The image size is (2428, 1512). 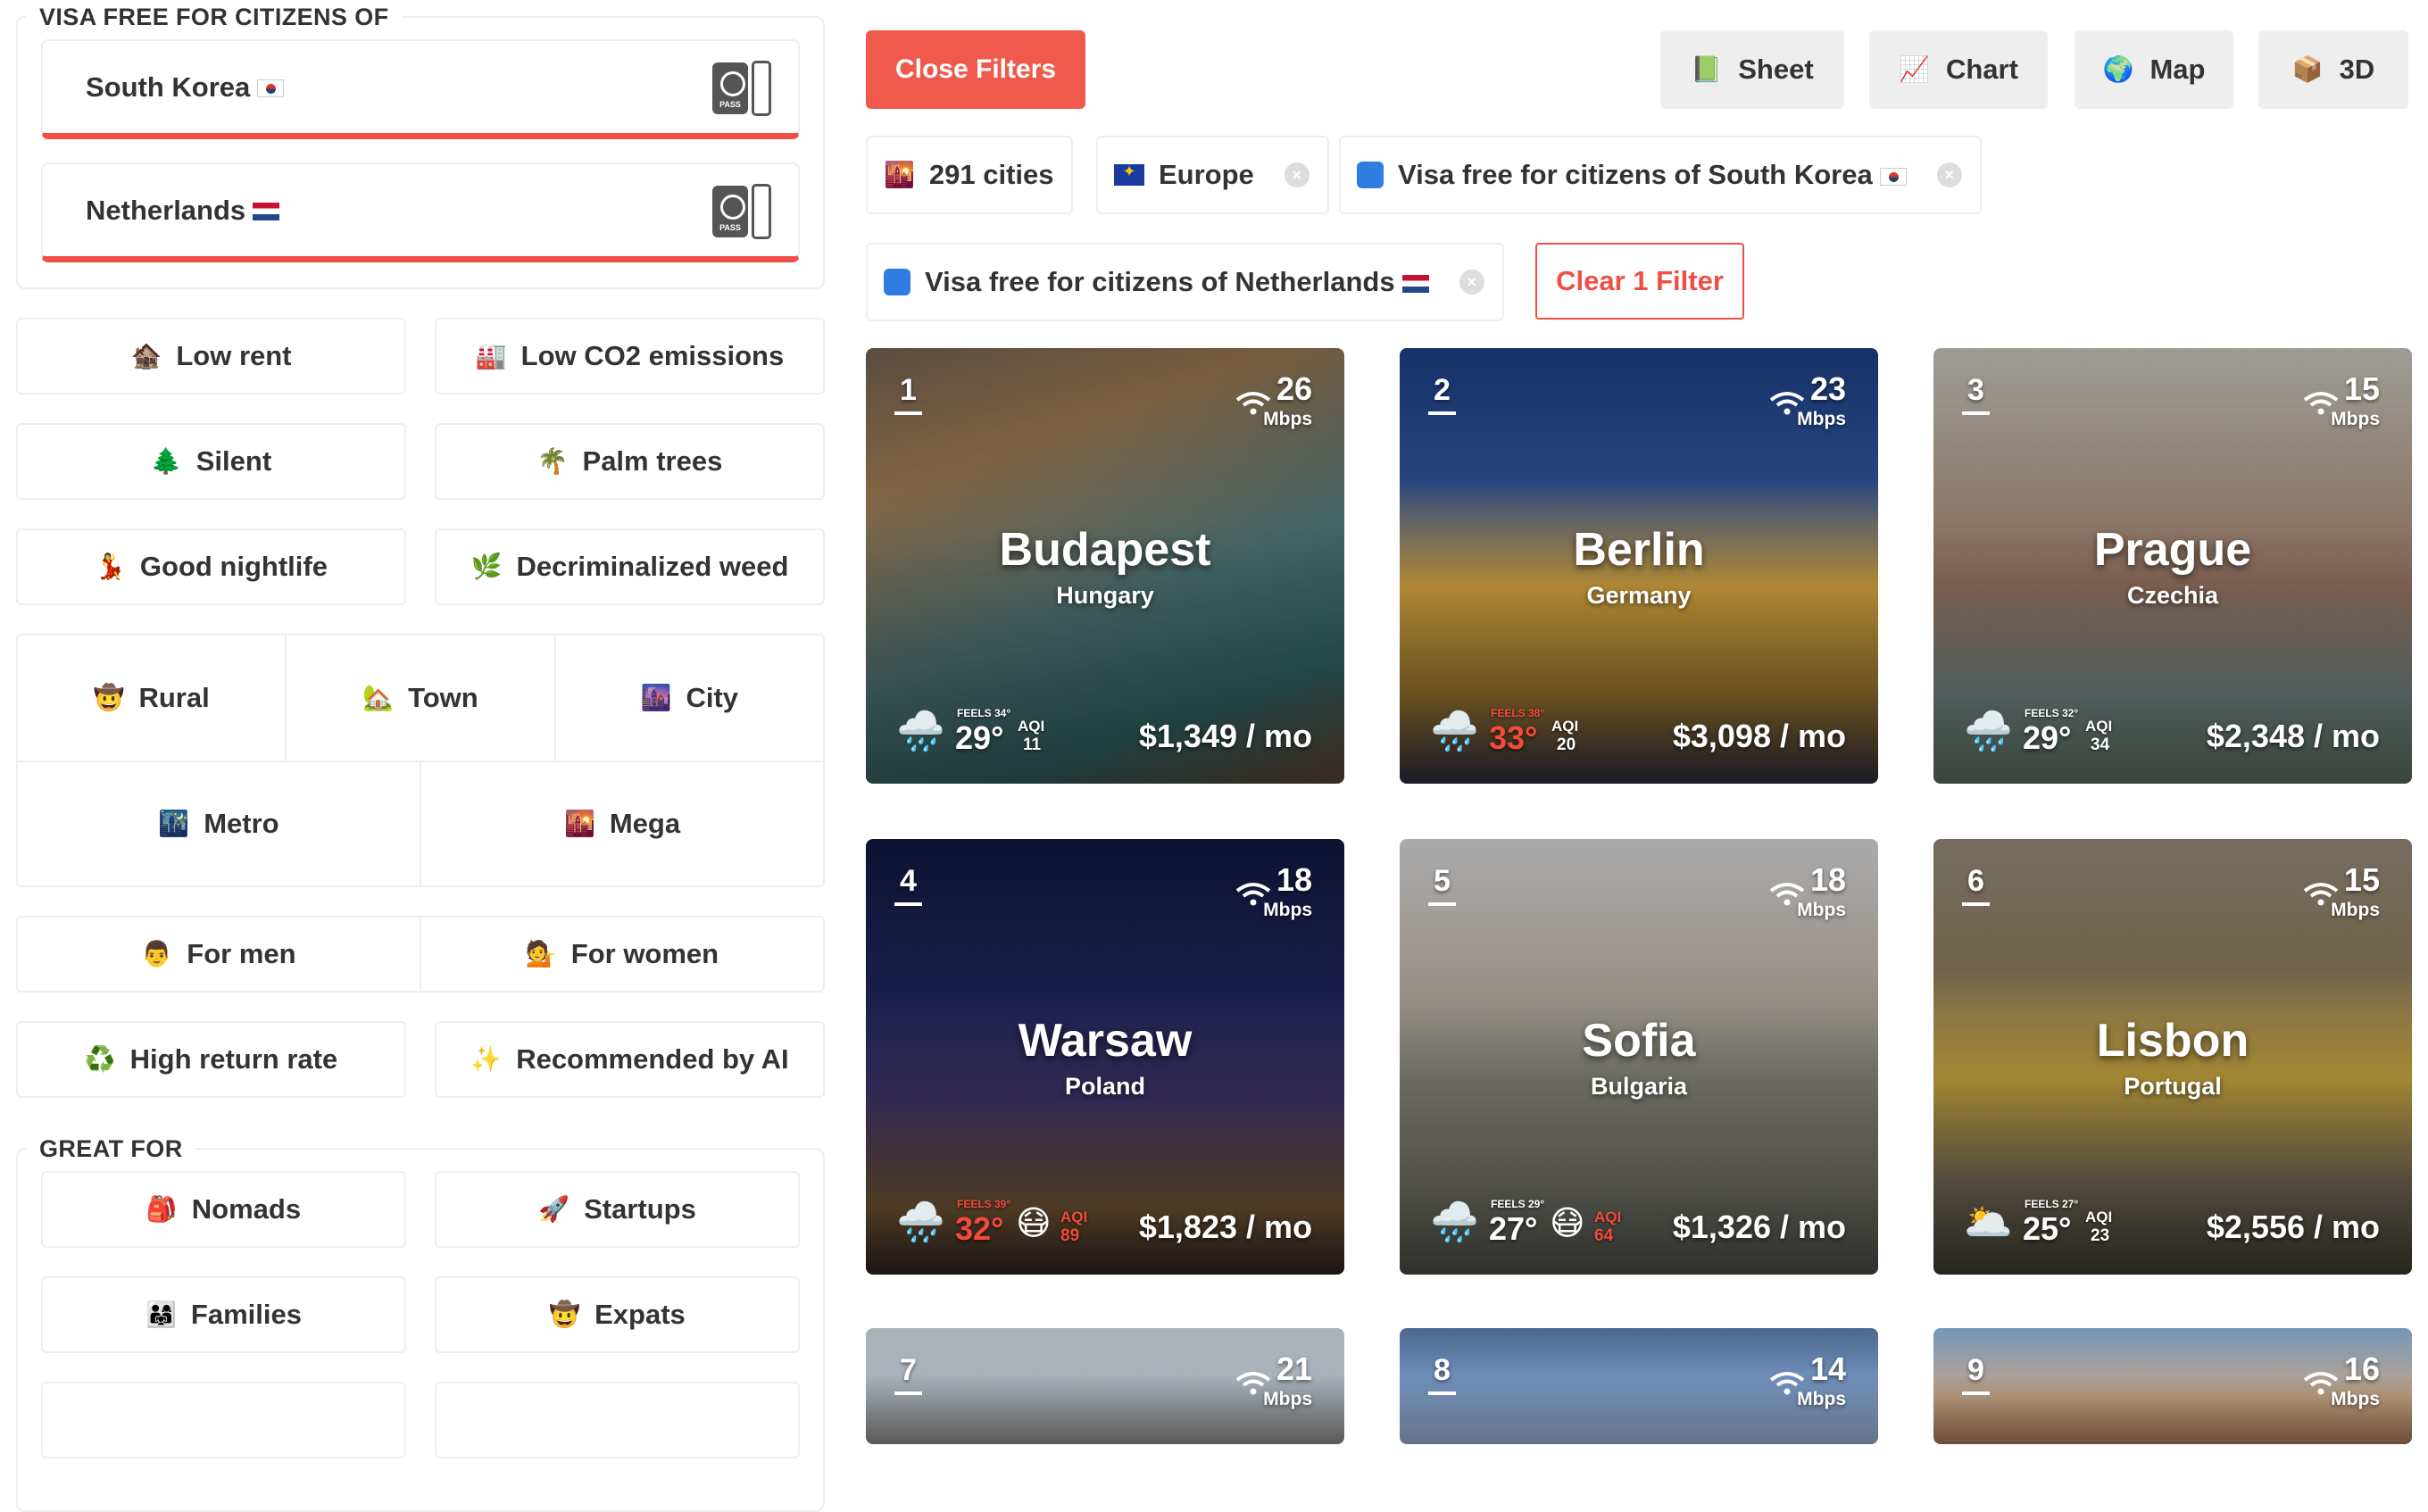 I want to click on chart-view-button: 📈 Chart, so click(x=1958, y=70).